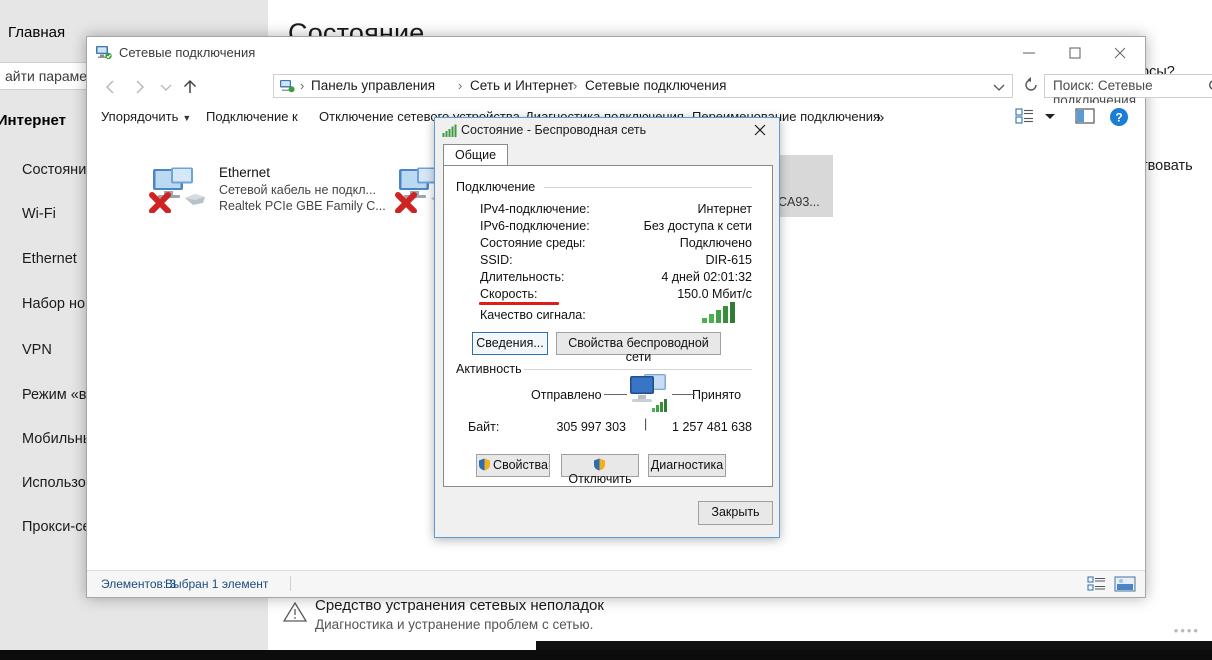 The image size is (1212, 660). What do you see at coordinates (1122, 52) in the screenshot?
I see `close-button` at bounding box center [1122, 52].